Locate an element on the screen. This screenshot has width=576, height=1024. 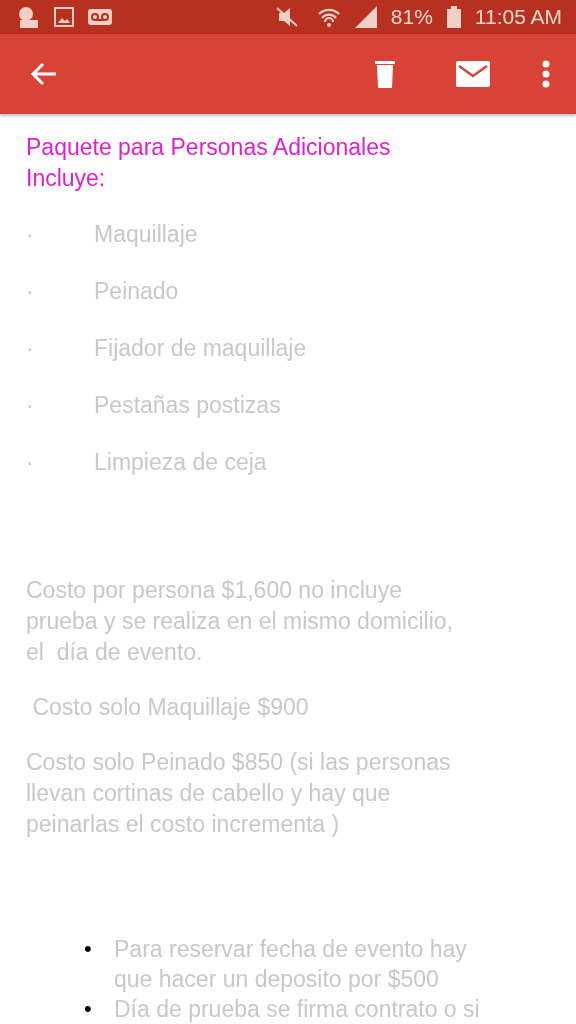
battery-icon is located at coordinates (453, 16).